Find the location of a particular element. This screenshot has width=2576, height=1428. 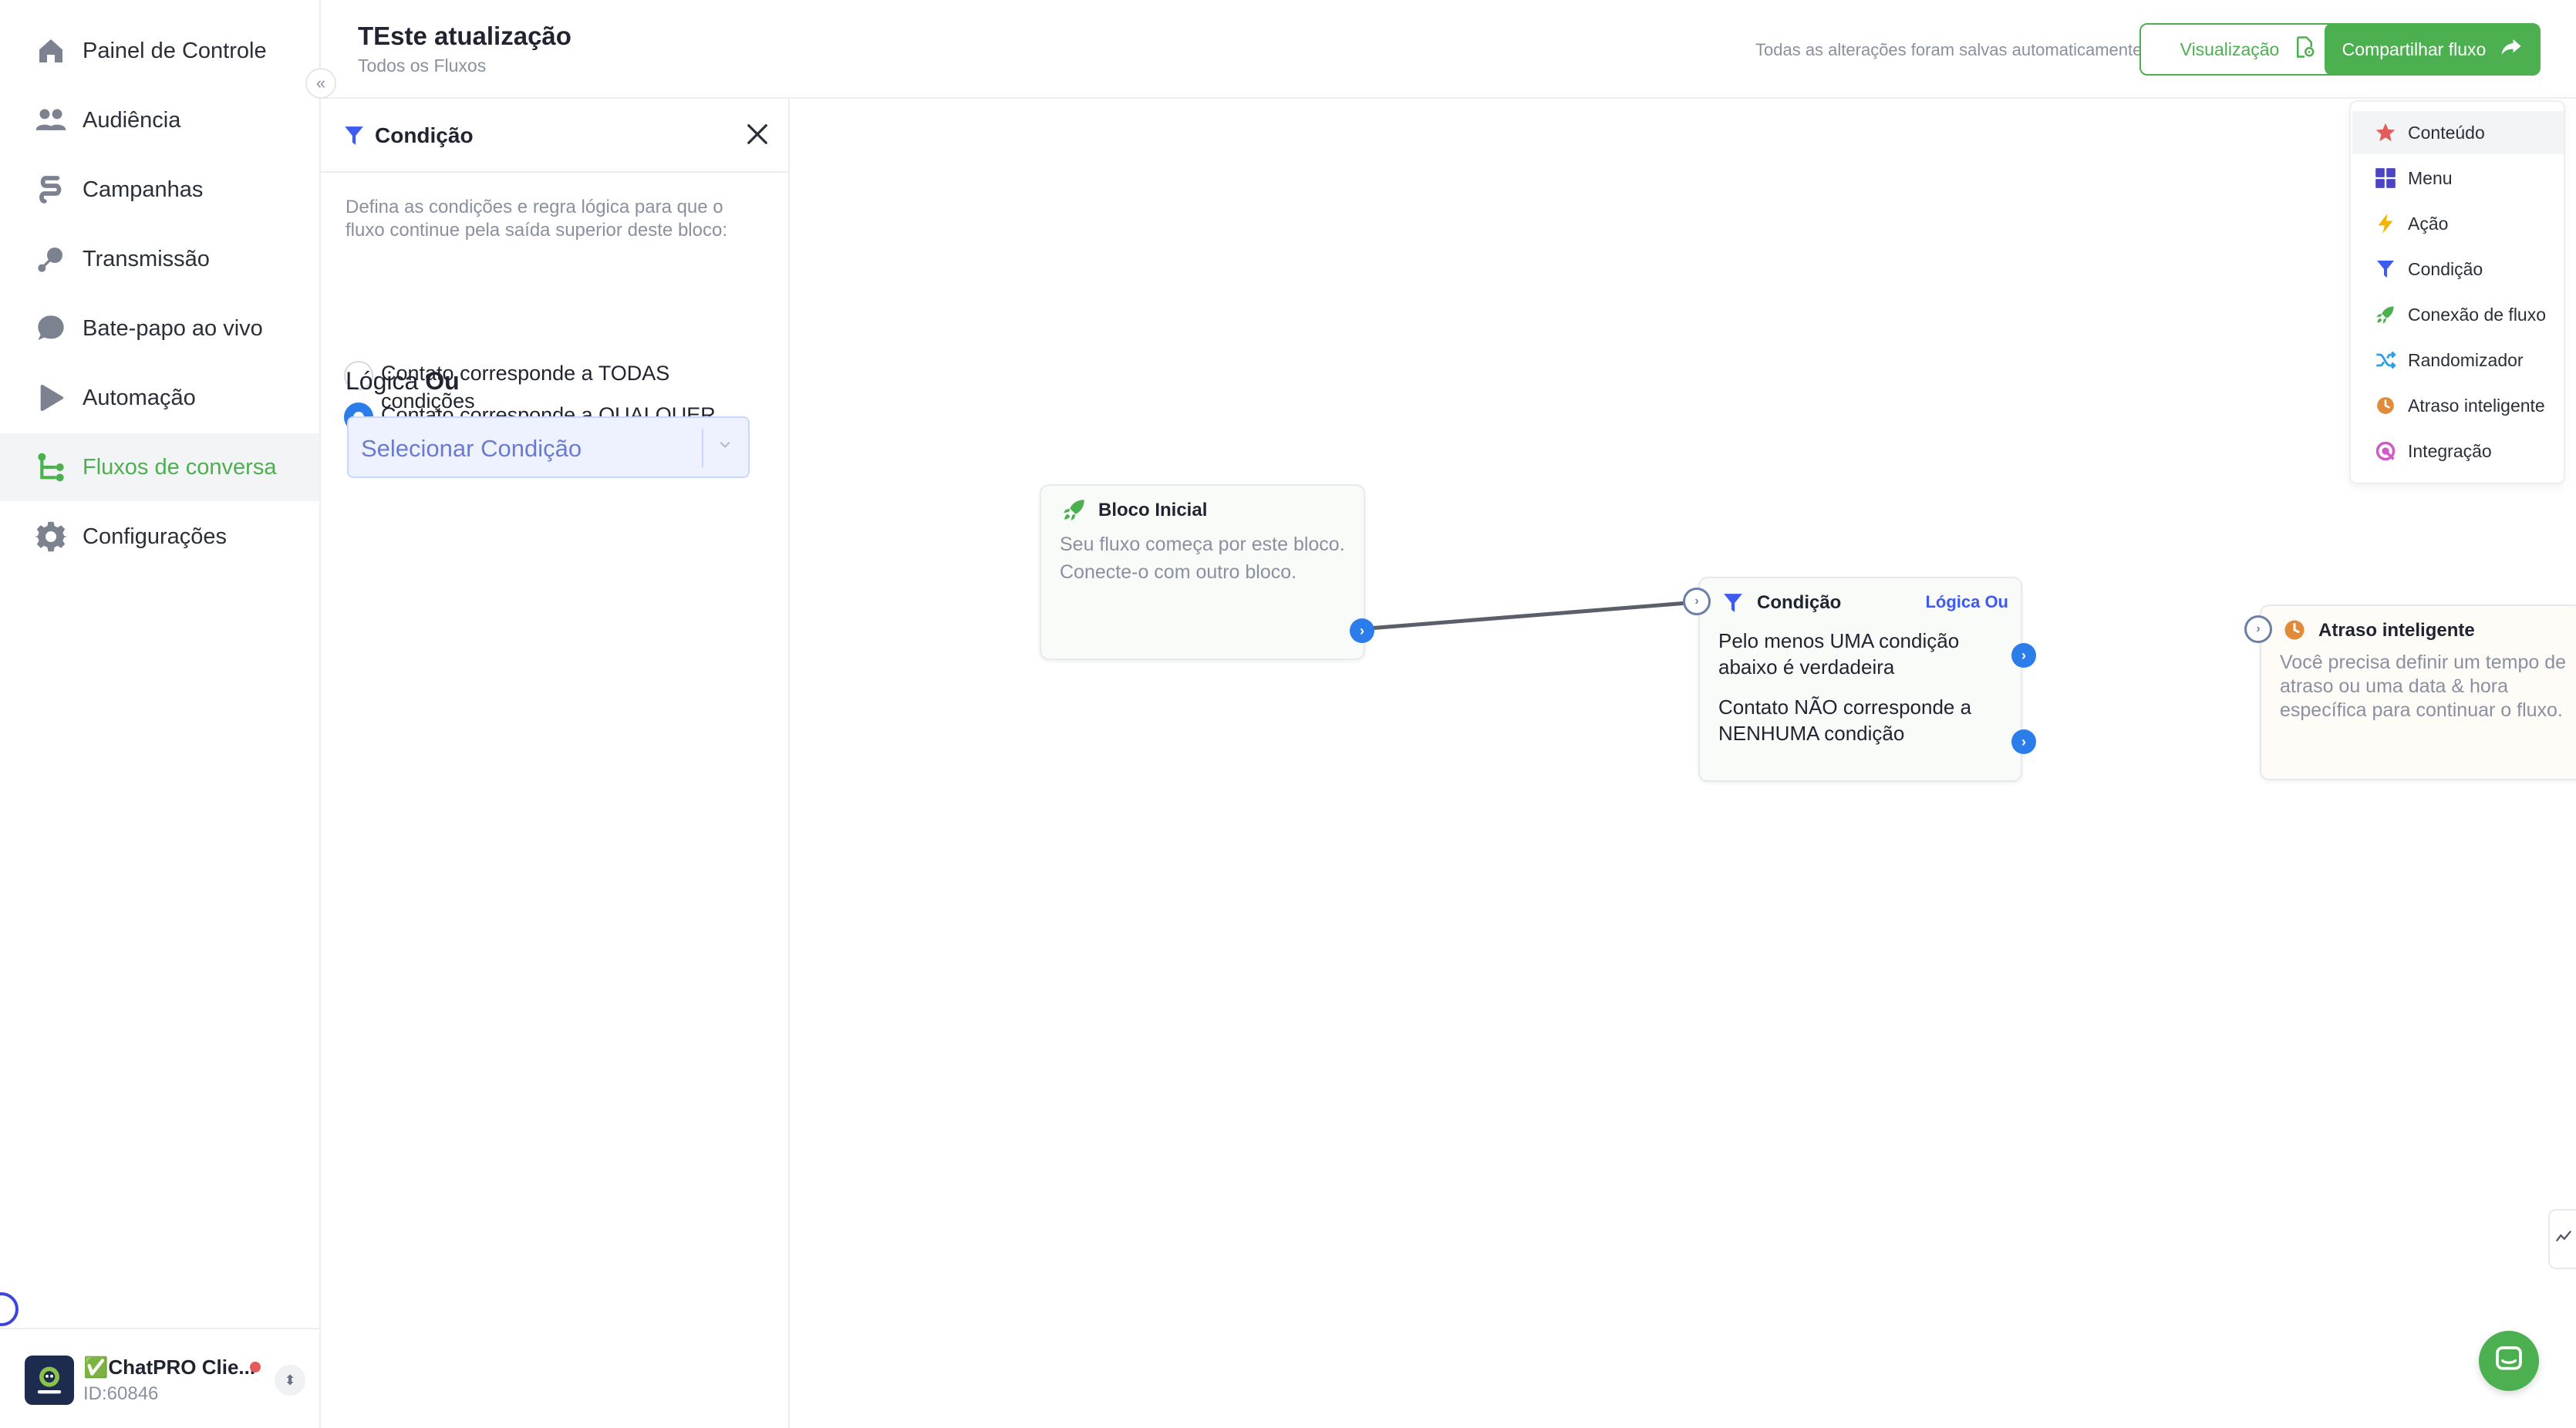

sidebar-item-conversation-flows: Fluxos de conversa is located at coordinates (159, 467).